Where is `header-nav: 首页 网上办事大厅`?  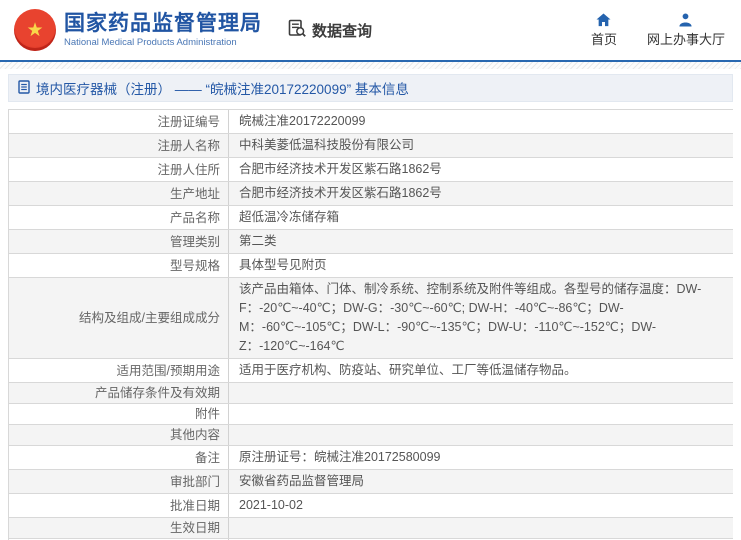
header-nav: 首页 网上办事大厅 is located at coordinates (659, 30).